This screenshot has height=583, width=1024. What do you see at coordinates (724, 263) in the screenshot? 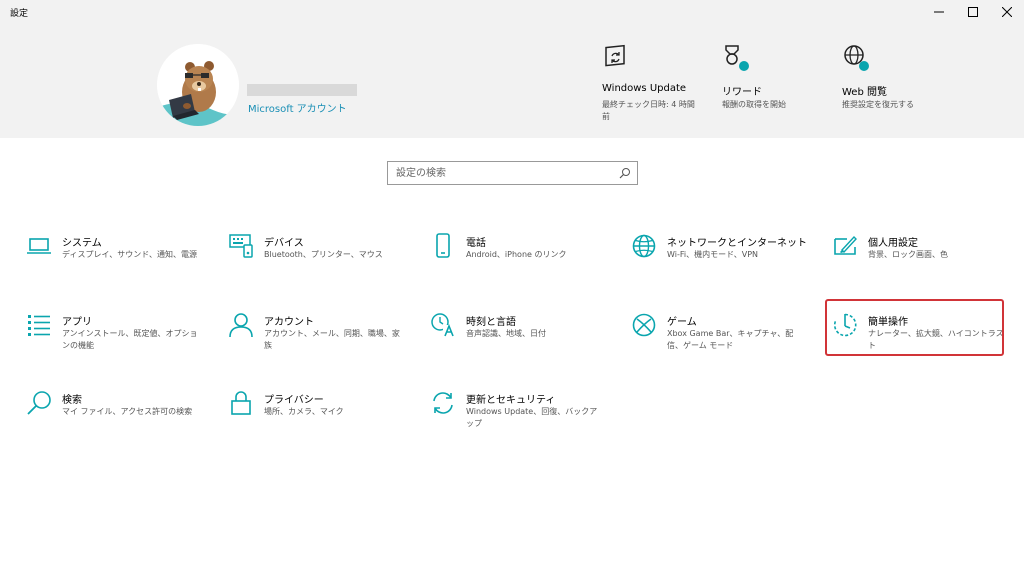
I see `category-network: ネットワークとインターネット Wi-Fi、機内モード、VPN` at bounding box center [724, 263].